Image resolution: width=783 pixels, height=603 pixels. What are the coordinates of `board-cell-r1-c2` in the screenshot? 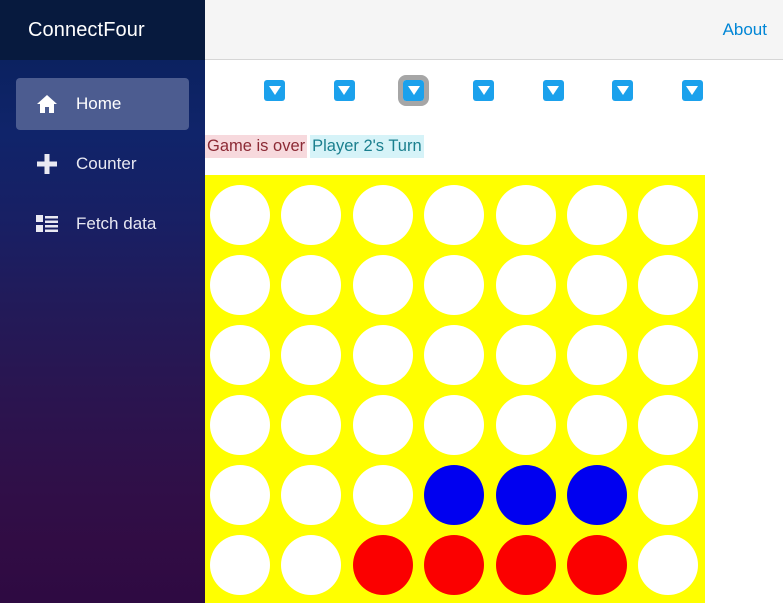 It's located at (311, 215).